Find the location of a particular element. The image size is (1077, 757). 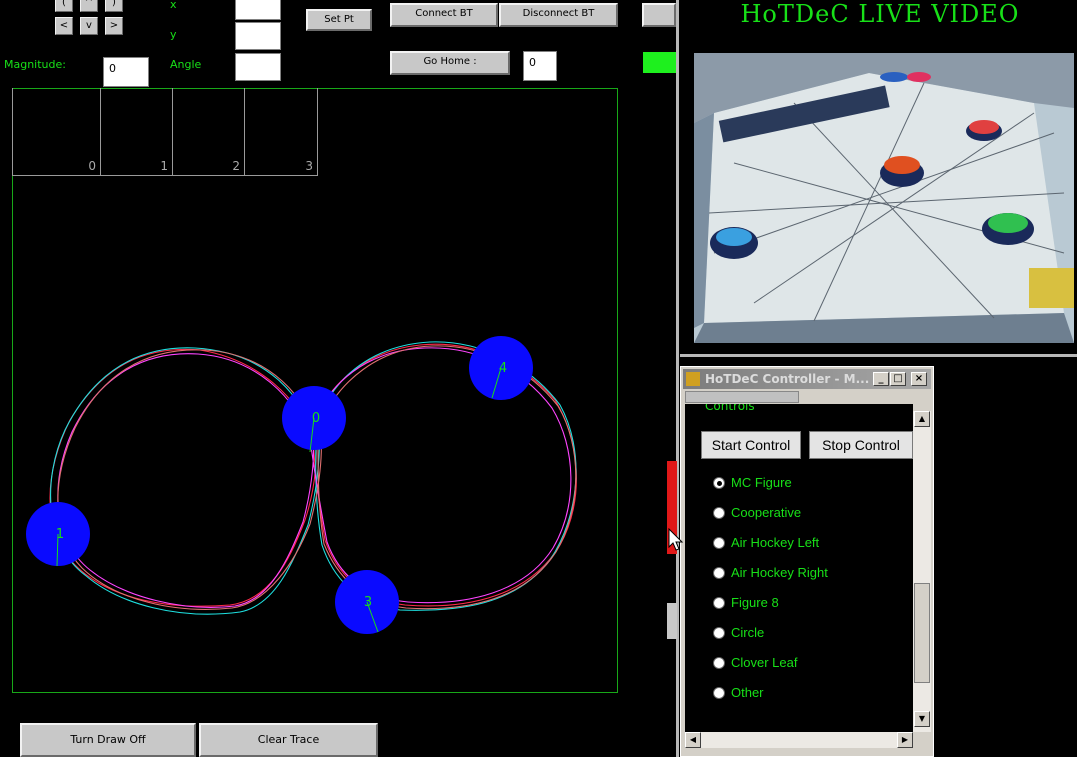

video-title: HoTDeC LIVE VIDEO is located at coordinates (880, 14).